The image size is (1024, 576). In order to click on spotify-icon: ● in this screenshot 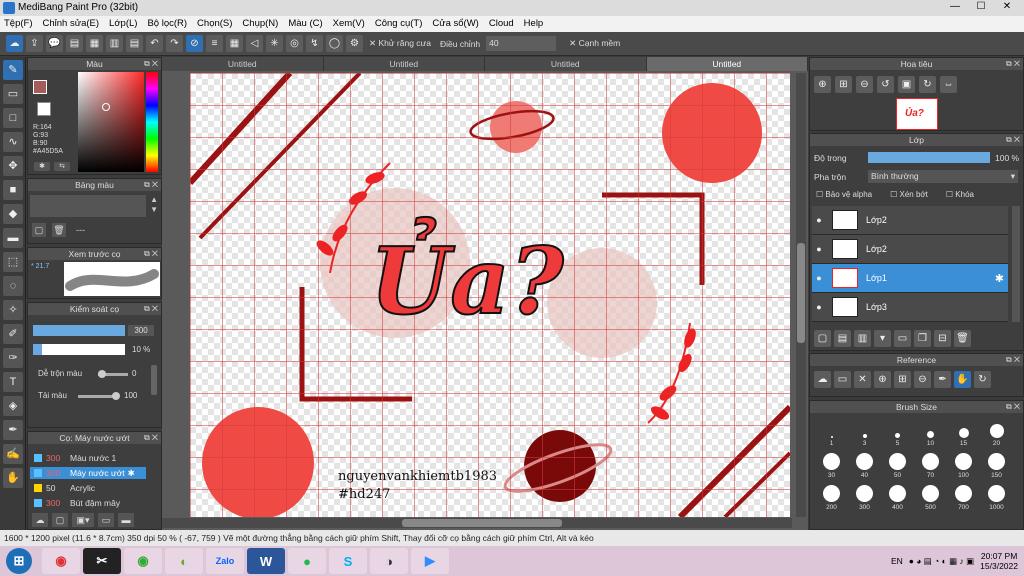, I will do `click(307, 561)`.